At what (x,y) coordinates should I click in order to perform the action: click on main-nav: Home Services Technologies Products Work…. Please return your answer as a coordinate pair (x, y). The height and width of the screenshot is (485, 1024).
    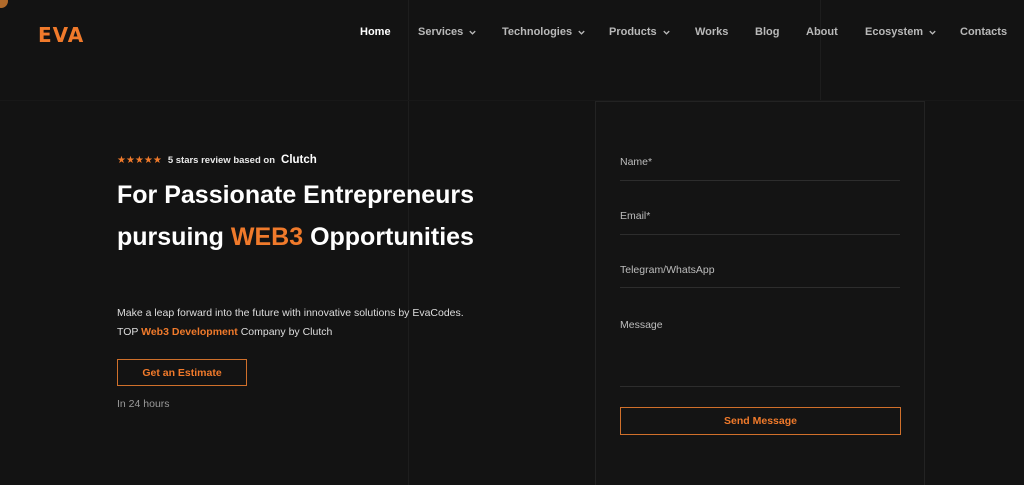
    Looking at the image, I should click on (512, 35).